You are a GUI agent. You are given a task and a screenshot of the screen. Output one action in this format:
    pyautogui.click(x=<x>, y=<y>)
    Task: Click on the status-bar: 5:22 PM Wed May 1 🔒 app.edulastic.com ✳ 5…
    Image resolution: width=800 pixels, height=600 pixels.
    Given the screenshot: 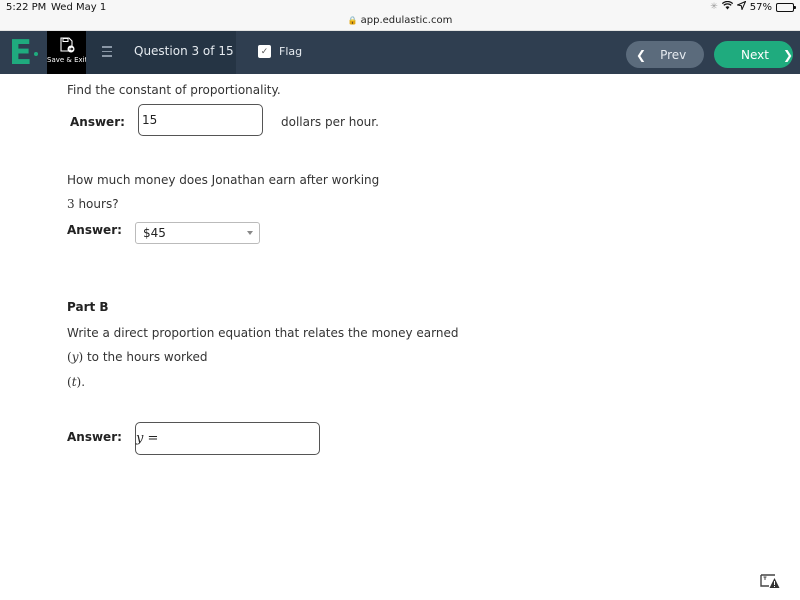 What is the action you would take?
    pyautogui.click(x=400, y=15)
    